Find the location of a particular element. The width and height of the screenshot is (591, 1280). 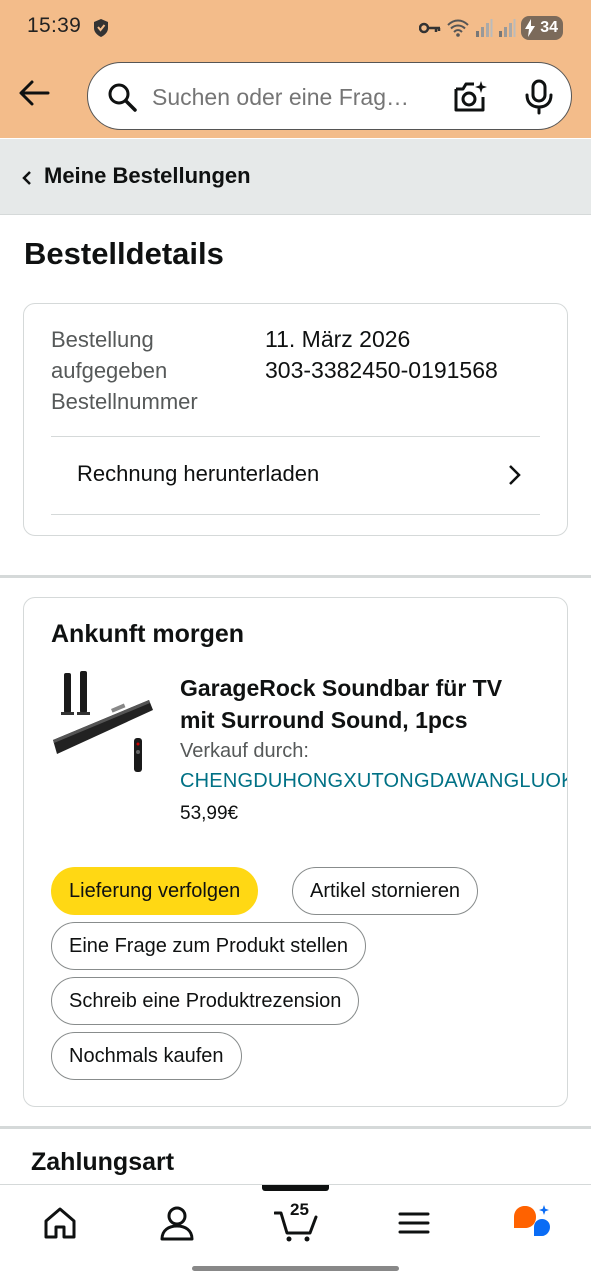

battery-level: 34 is located at coordinates (549, 27).